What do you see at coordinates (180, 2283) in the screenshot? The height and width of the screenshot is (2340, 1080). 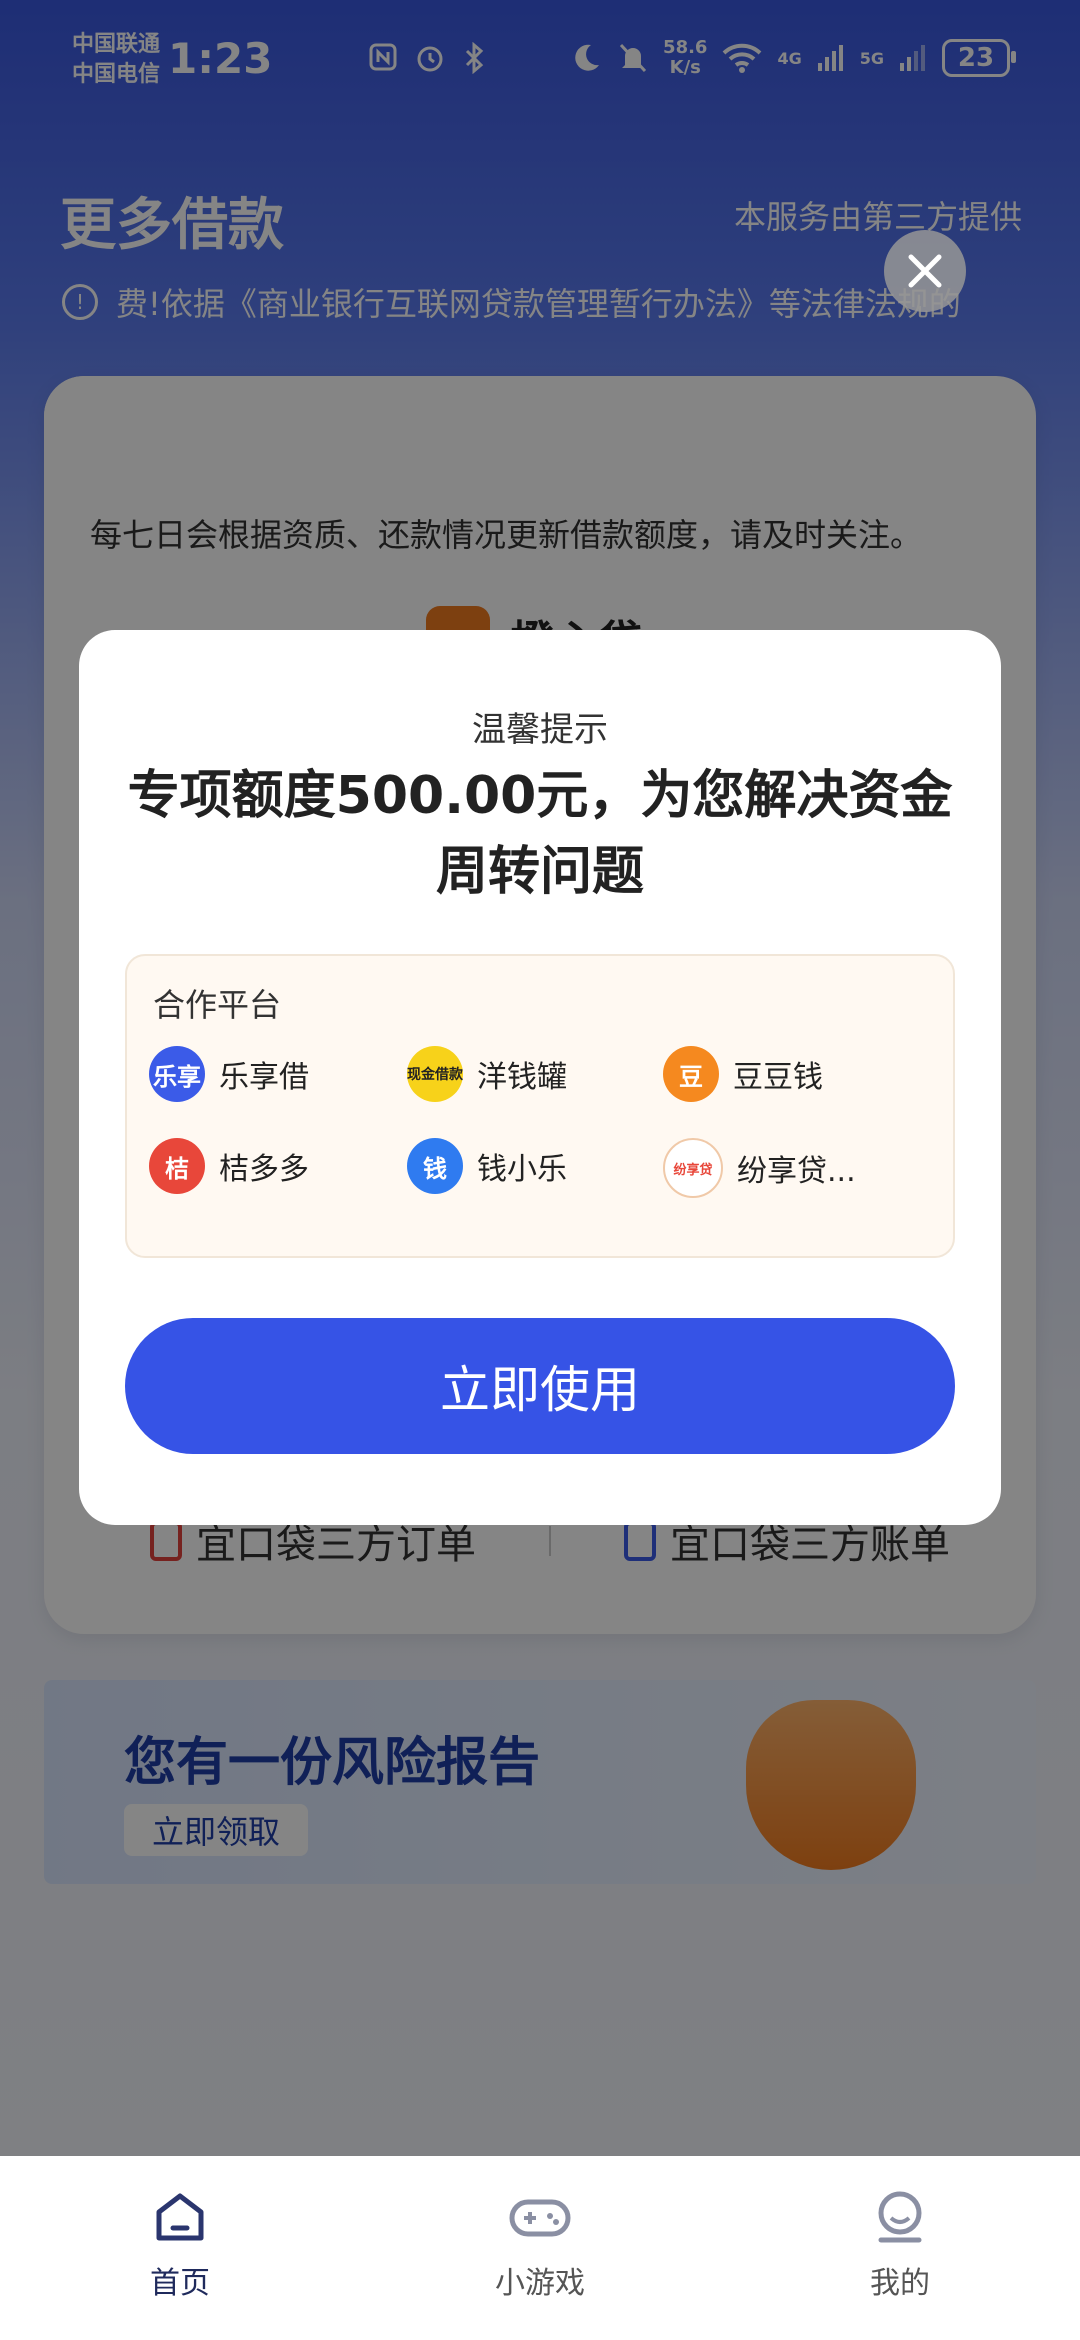 I see `nav-home-label: 首页` at bounding box center [180, 2283].